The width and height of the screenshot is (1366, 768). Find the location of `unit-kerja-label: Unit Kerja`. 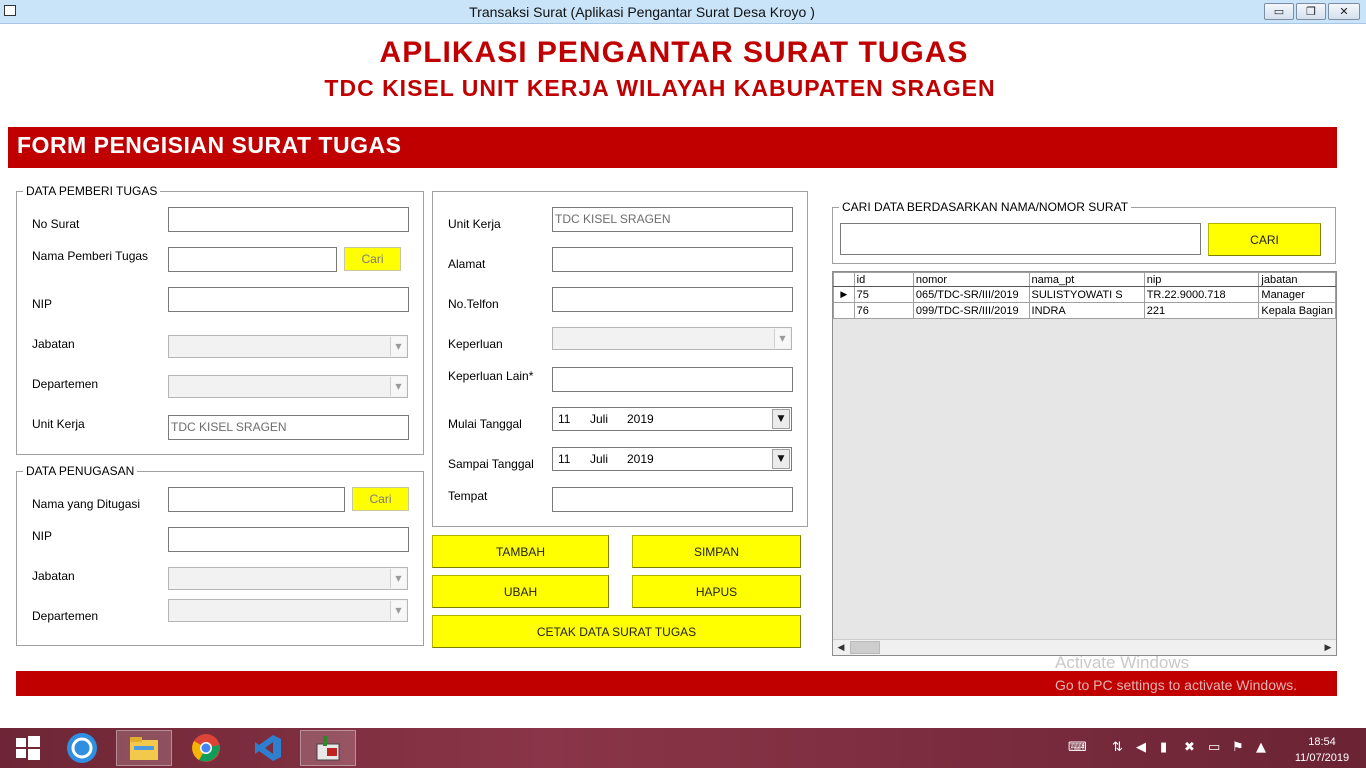

unit-kerja-label: Unit Kerja is located at coordinates (474, 224).